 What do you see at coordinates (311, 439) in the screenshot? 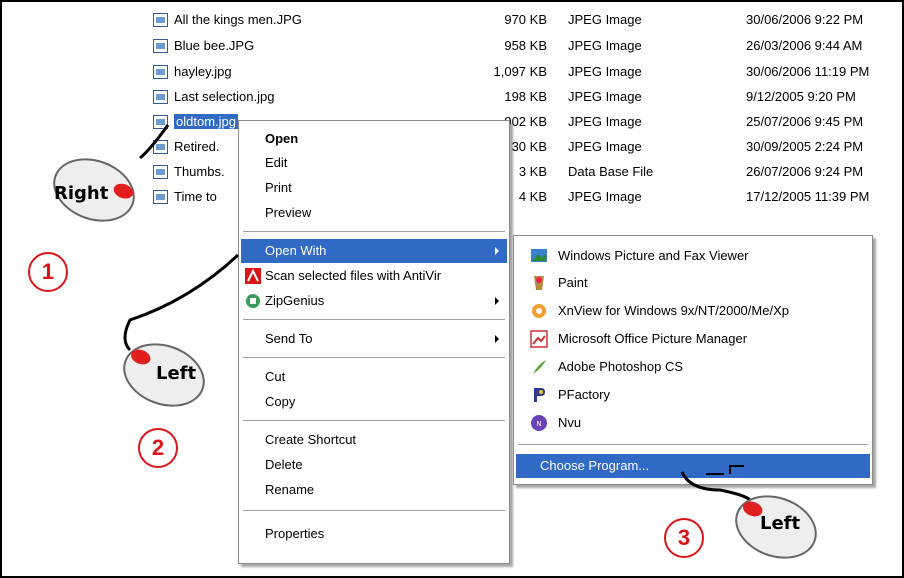
I see `menu-item-label: Create Shortcut` at bounding box center [311, 439].